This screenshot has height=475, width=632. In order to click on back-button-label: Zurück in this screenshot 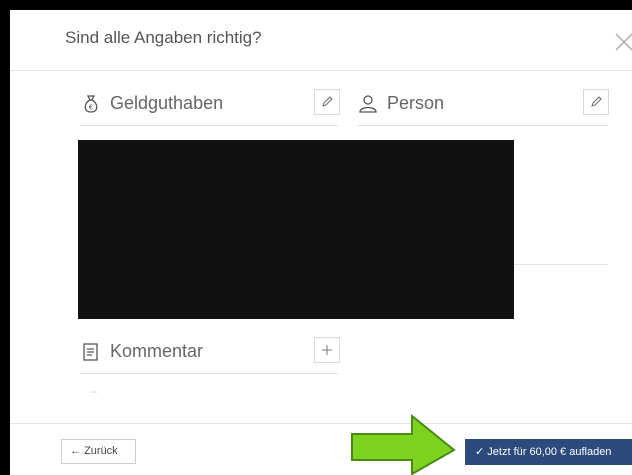, I will do `click(101, 451)`.